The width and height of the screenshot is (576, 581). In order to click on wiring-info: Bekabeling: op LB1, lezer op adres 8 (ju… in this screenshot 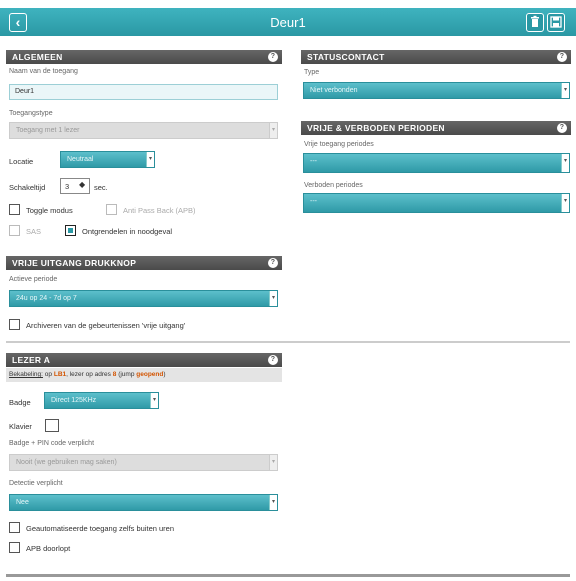, I will do `click(87, 374)`.